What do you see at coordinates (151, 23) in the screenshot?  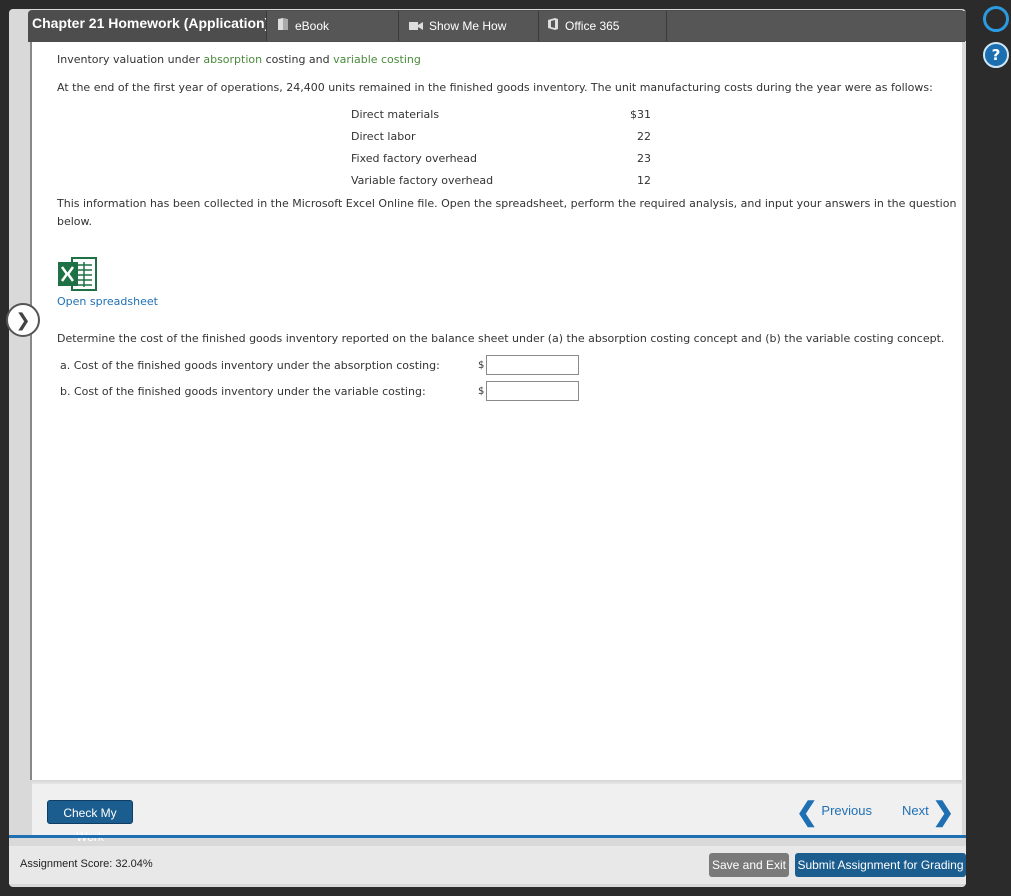 I see `chapter-title: Chapter 21 Homework (Application)` at bounding box center [151, 23].